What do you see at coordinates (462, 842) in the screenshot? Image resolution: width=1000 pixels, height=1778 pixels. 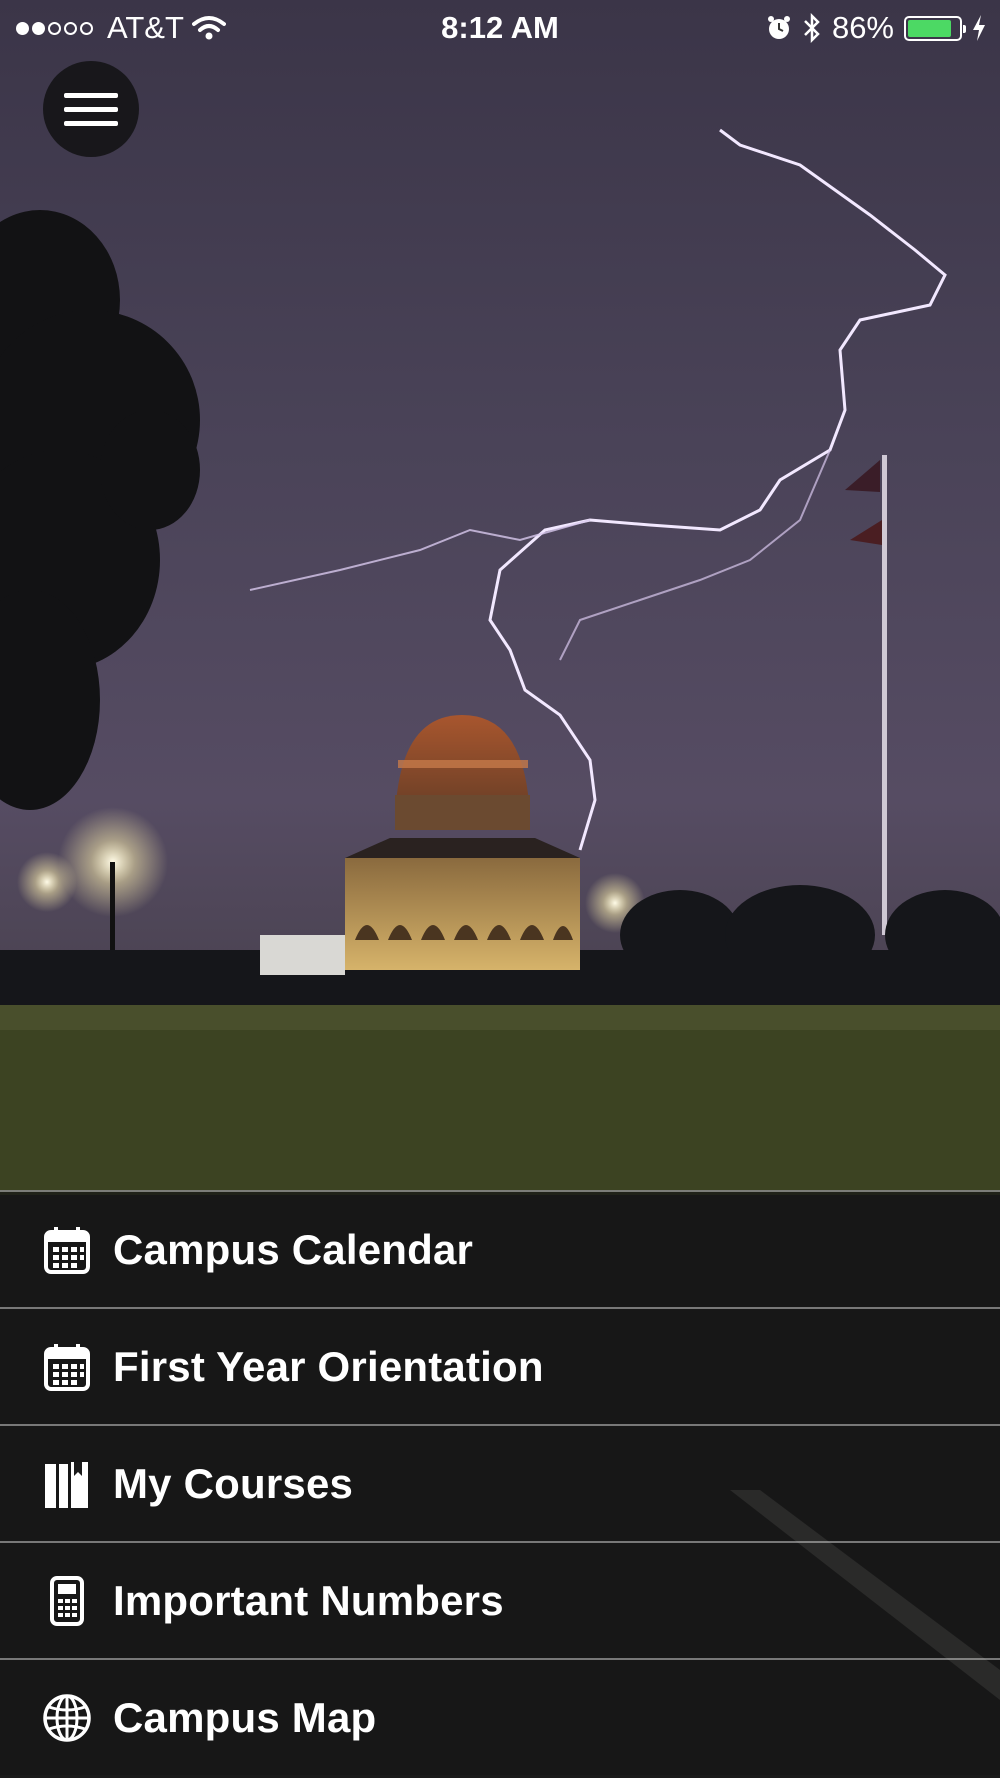 I see `domed-building` at bounding box center [462, 842].